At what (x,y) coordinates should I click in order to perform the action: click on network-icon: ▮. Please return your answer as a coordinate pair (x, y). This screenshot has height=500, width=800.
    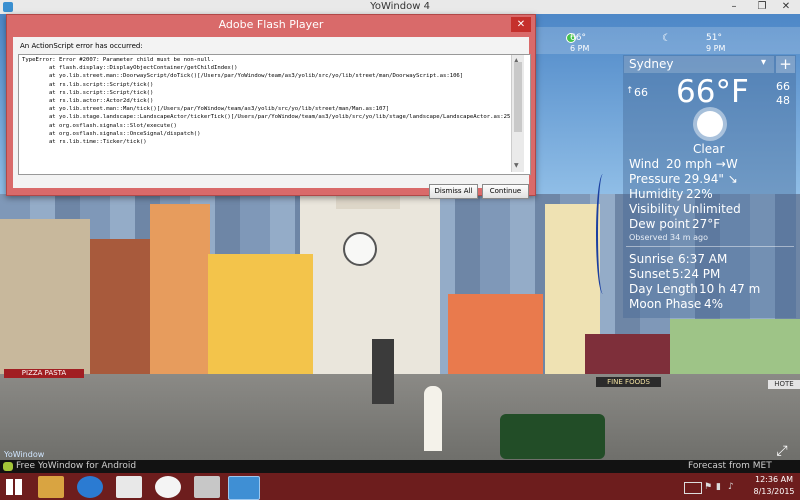
    Looking at the image, I should click on (718, 487).